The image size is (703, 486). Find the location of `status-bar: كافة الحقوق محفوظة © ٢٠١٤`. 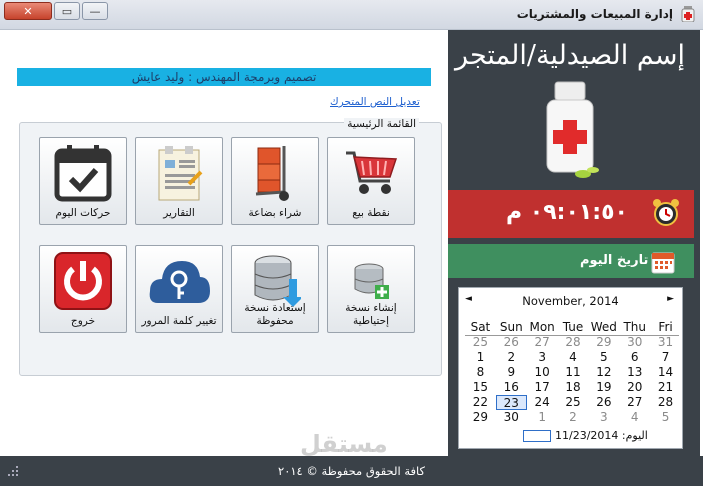

status-bar: كافة الحقوق محفوظة © ٢٠١٤ is located at coordinates (351, 471).